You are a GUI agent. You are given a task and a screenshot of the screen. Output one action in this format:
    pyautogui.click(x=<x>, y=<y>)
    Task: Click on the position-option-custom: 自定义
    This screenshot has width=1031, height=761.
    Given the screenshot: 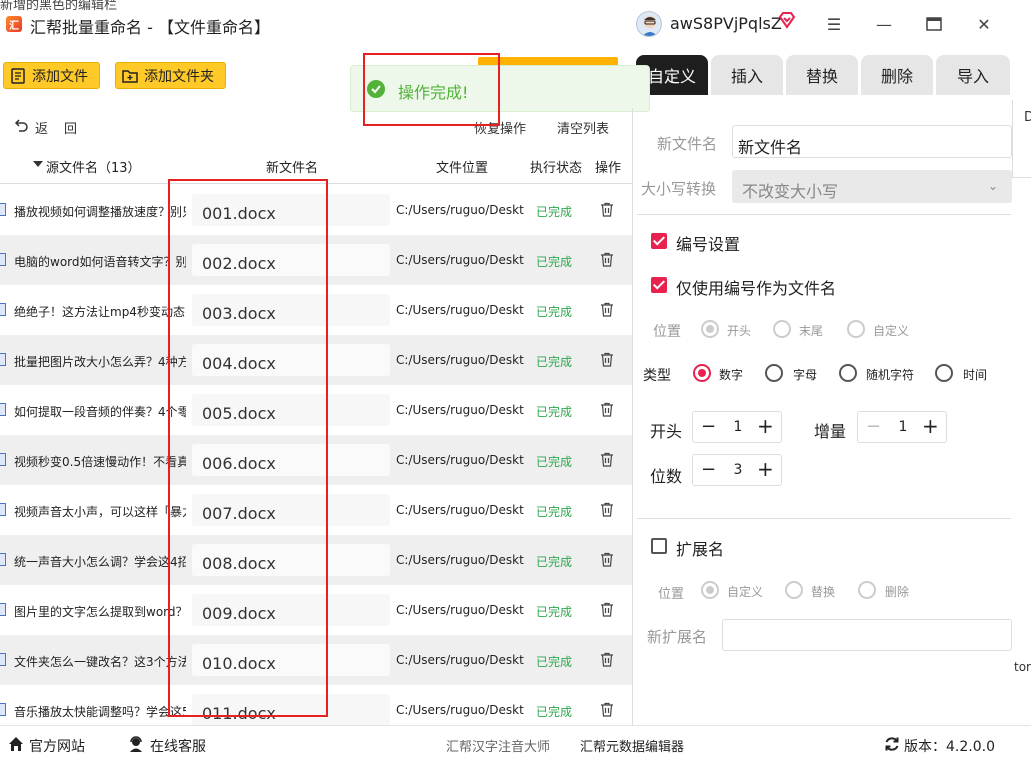 What is the action you would take?
    pyautogui.click(x=891, y=331)
    